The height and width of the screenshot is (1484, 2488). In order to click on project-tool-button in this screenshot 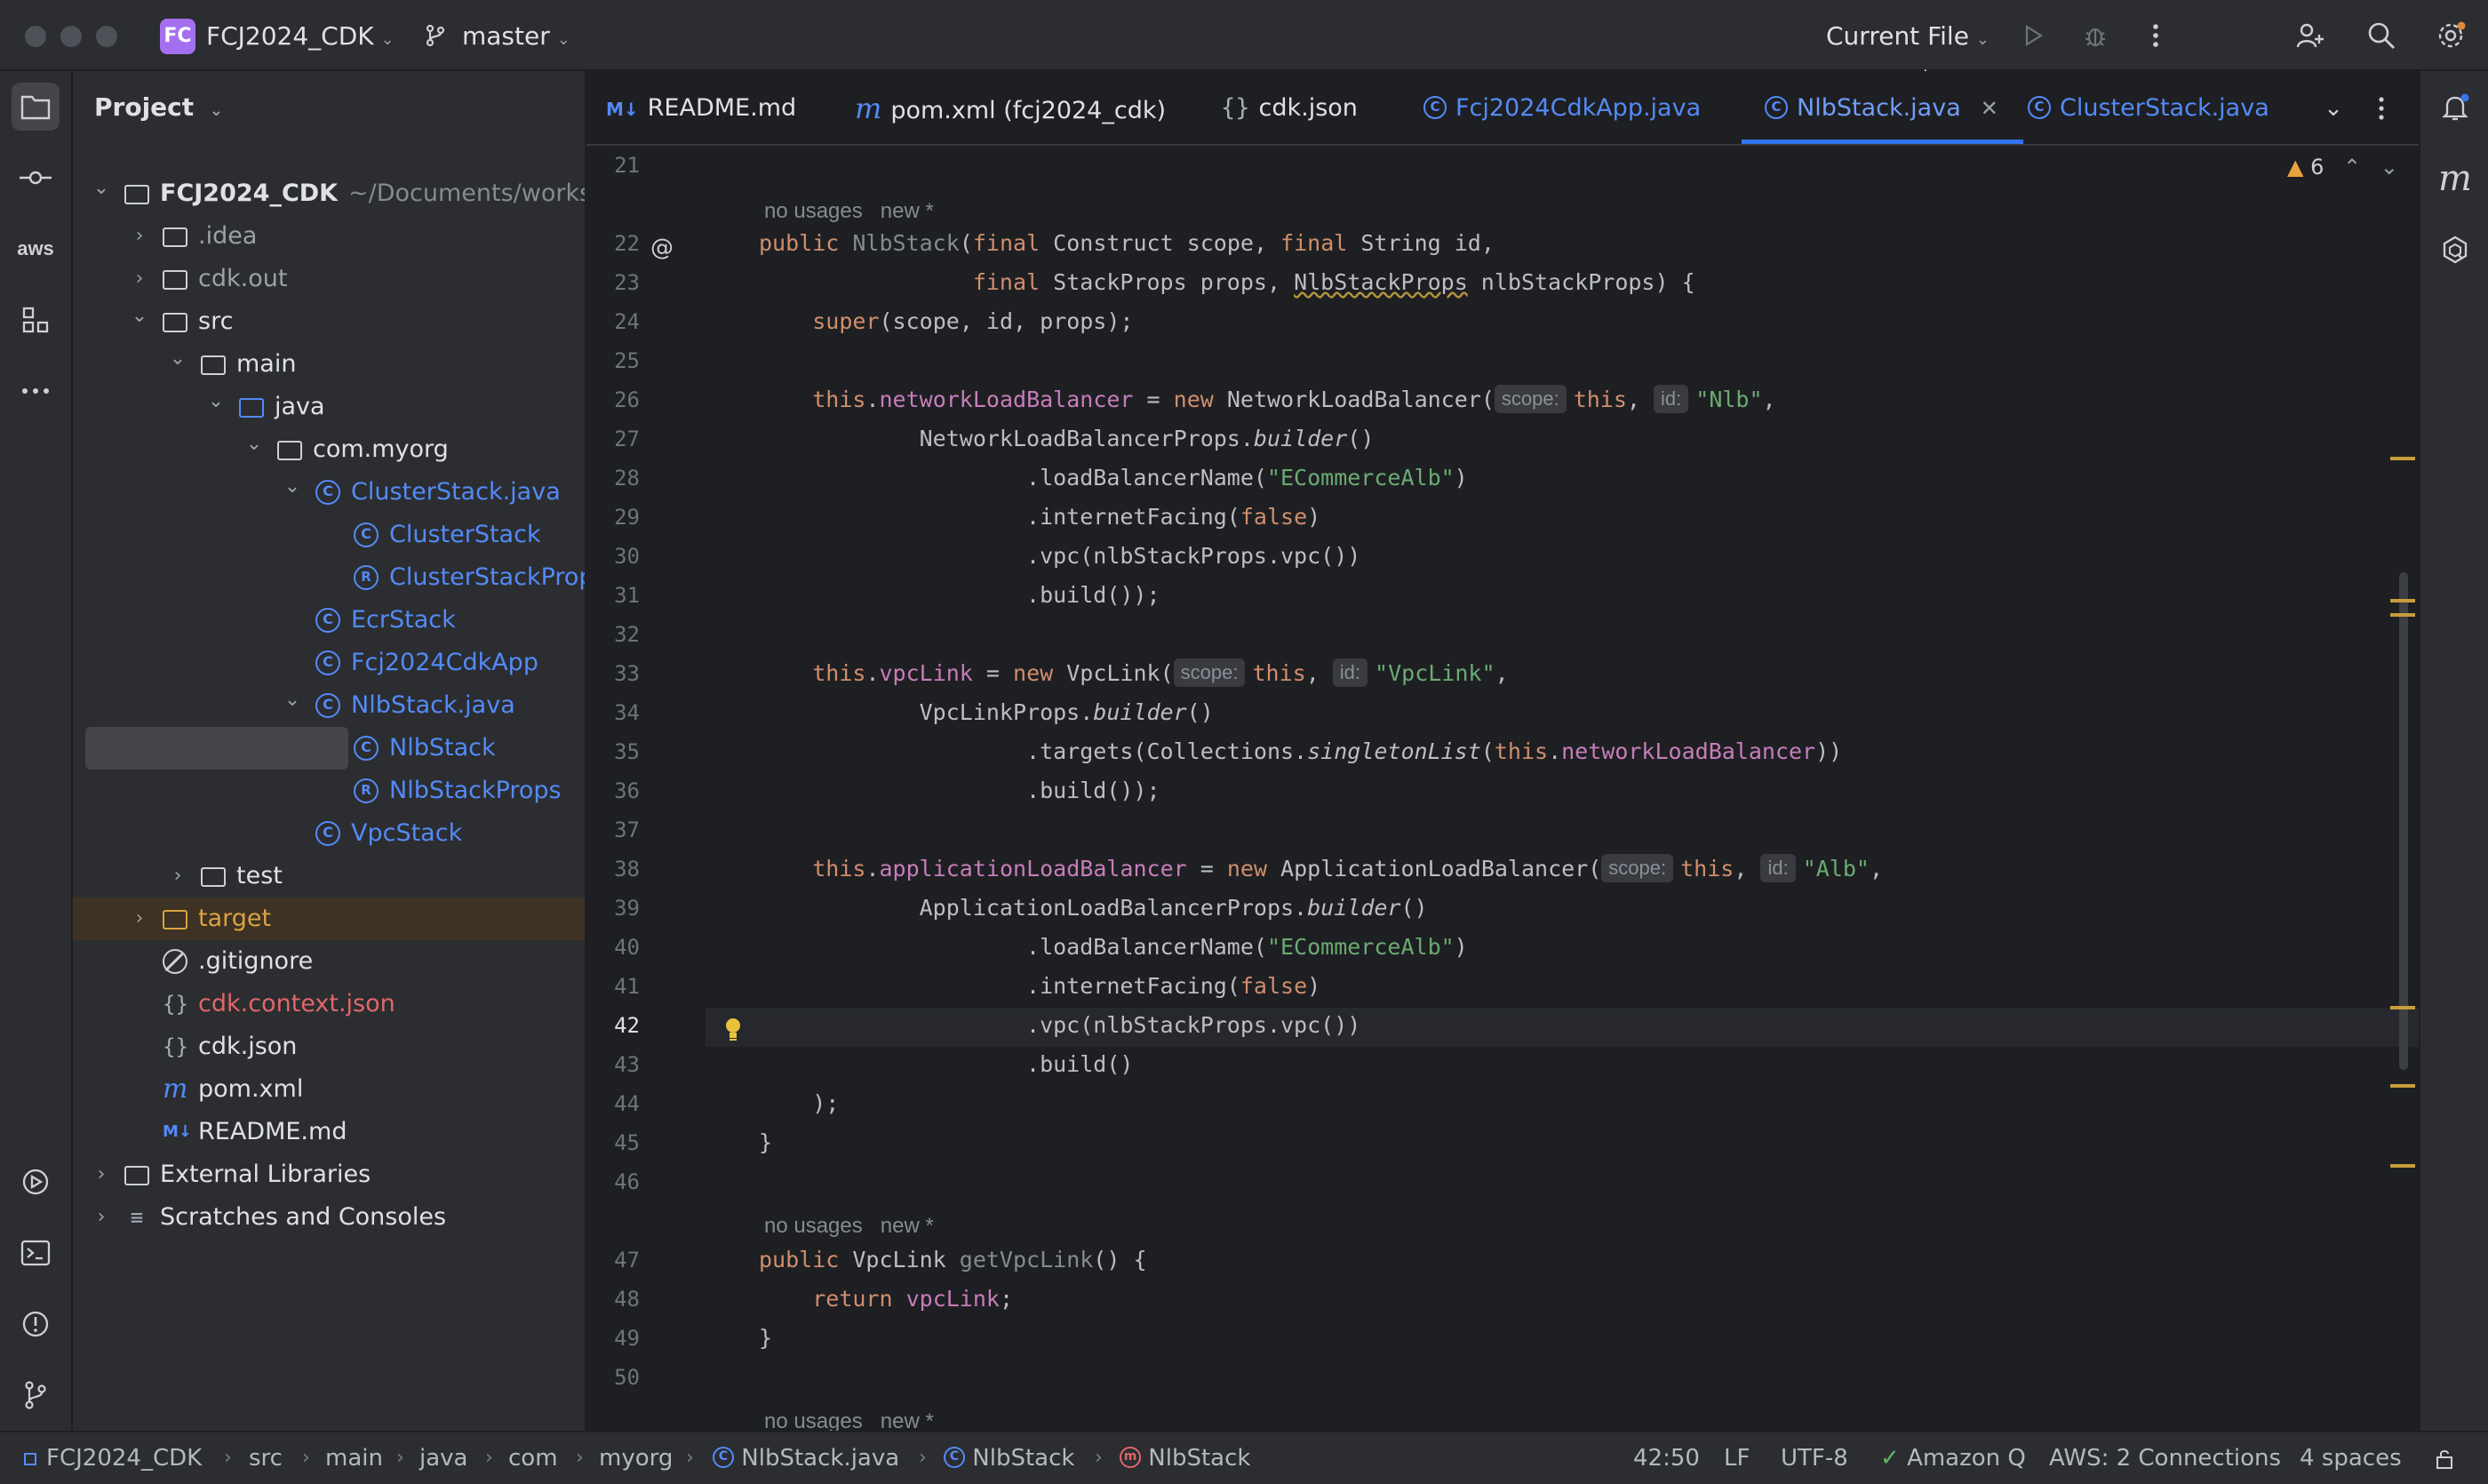, I will do `click(36, 107)`.